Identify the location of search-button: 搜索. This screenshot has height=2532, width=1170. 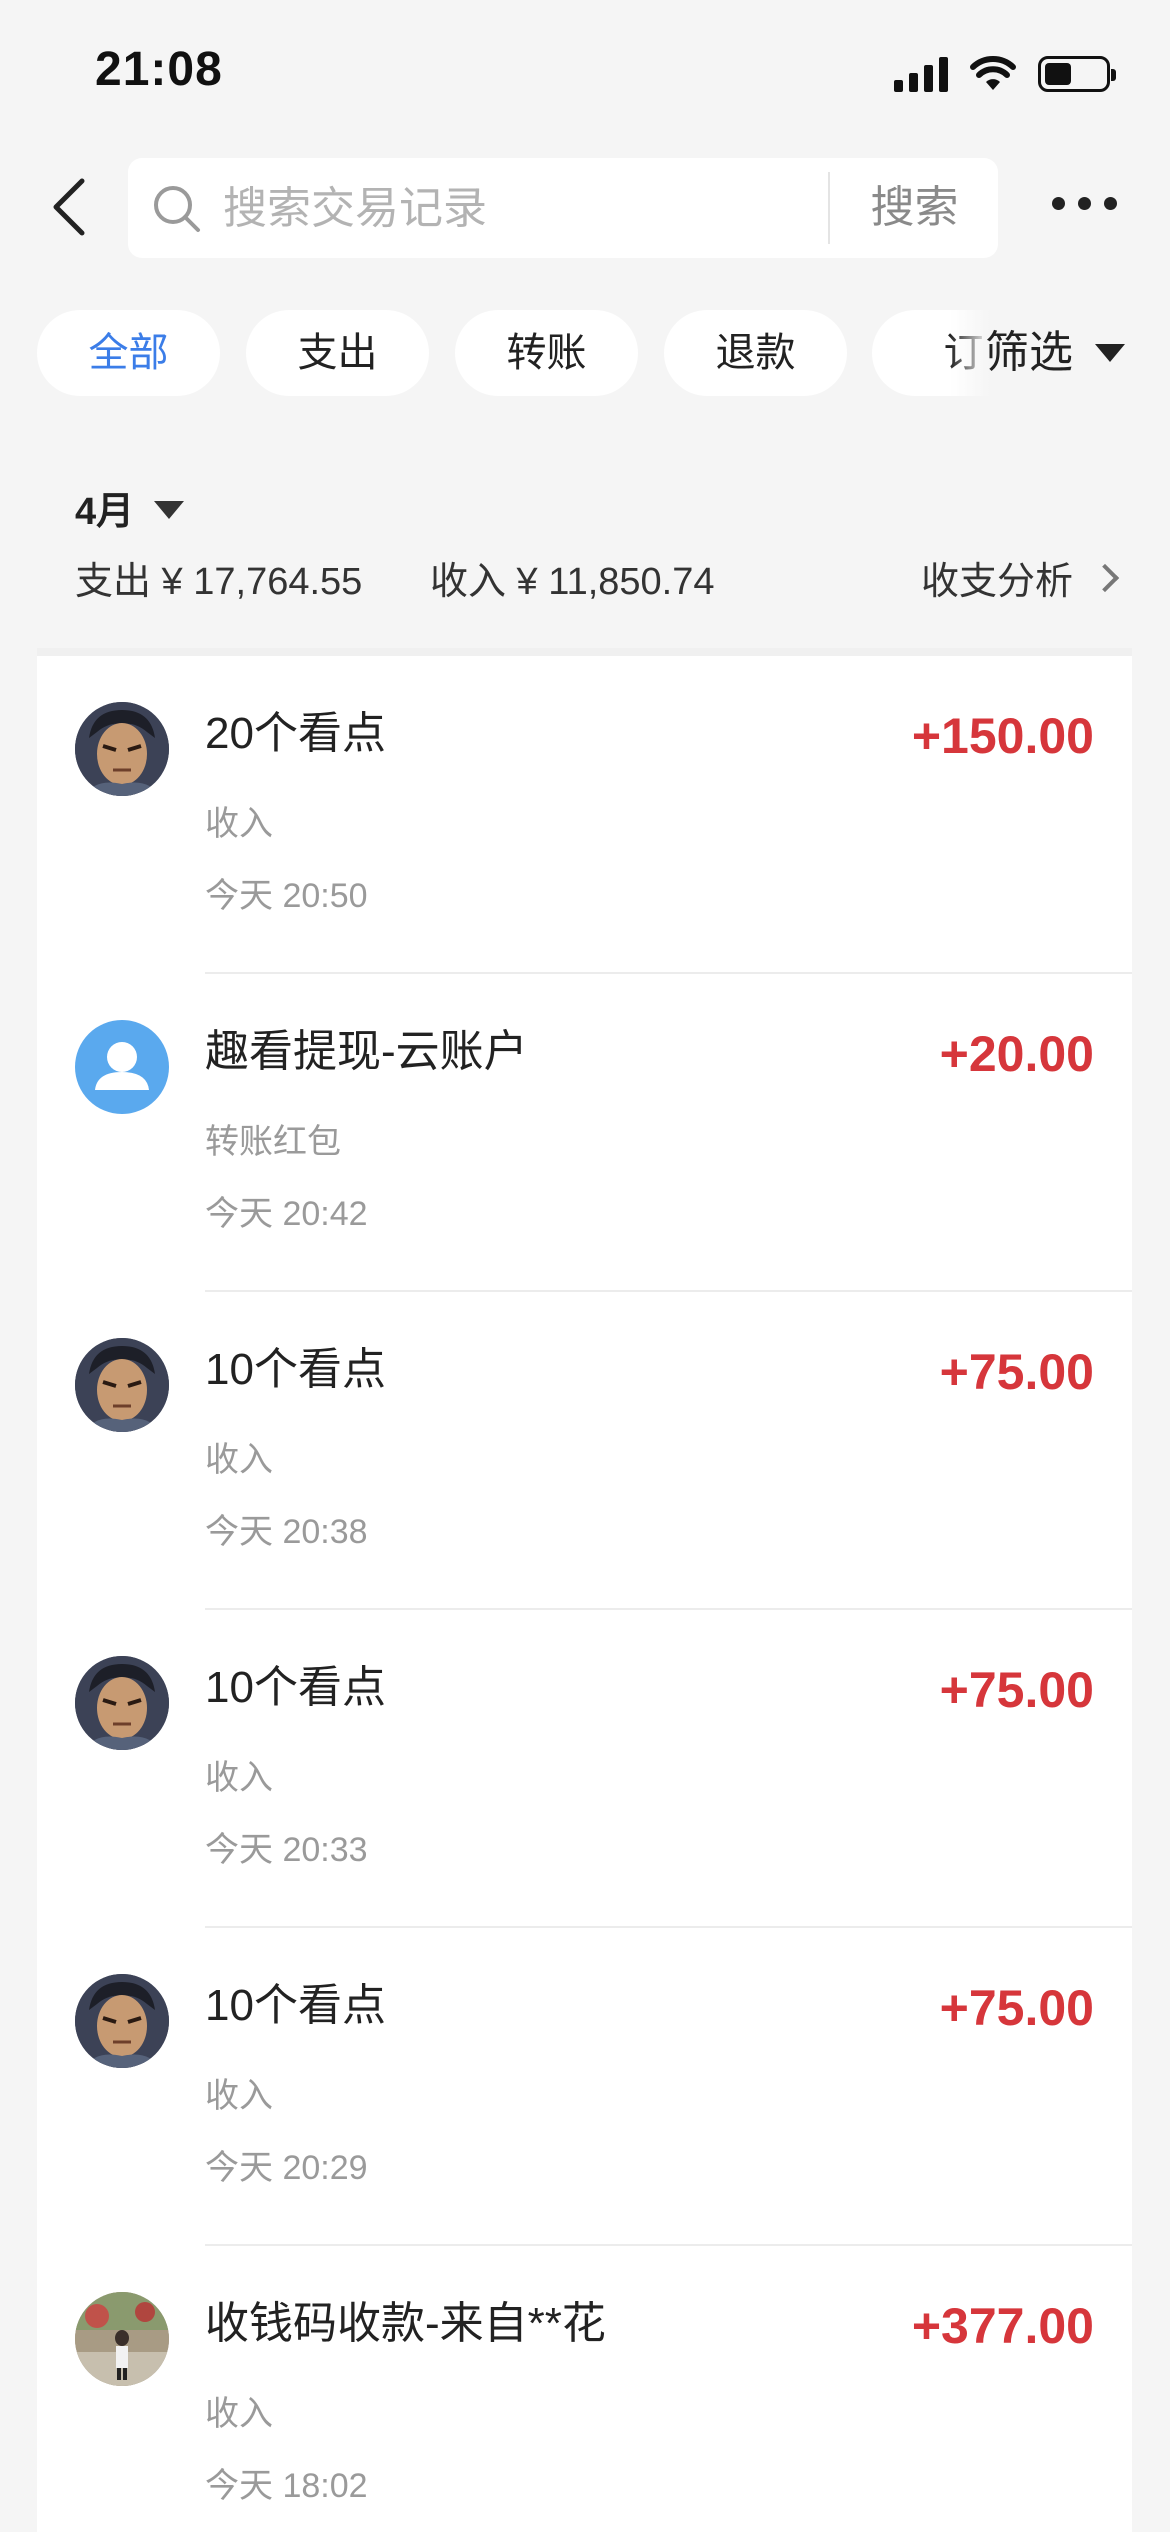
(914, 208).